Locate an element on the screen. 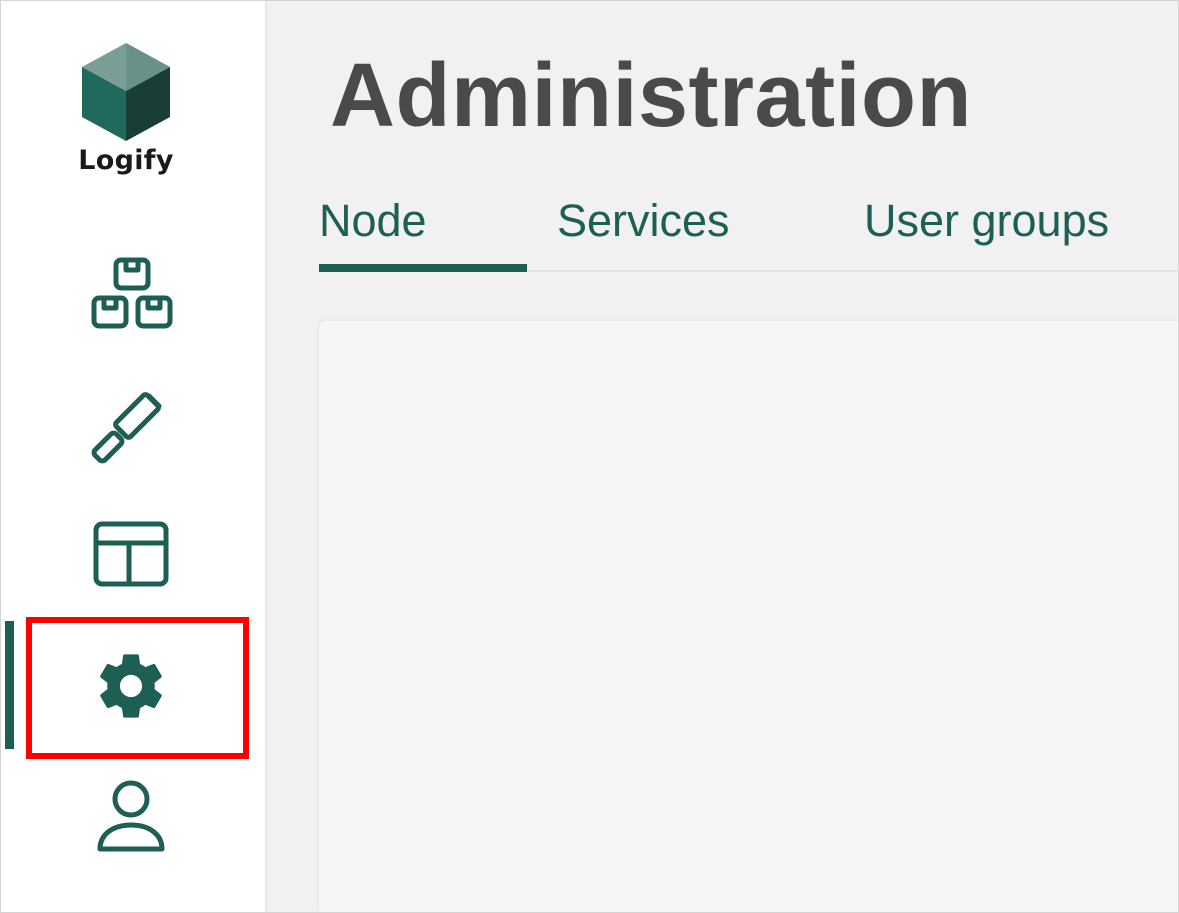 The image size is (1179, 913). sidebar-item-layout is located at coordinates (131, 554).